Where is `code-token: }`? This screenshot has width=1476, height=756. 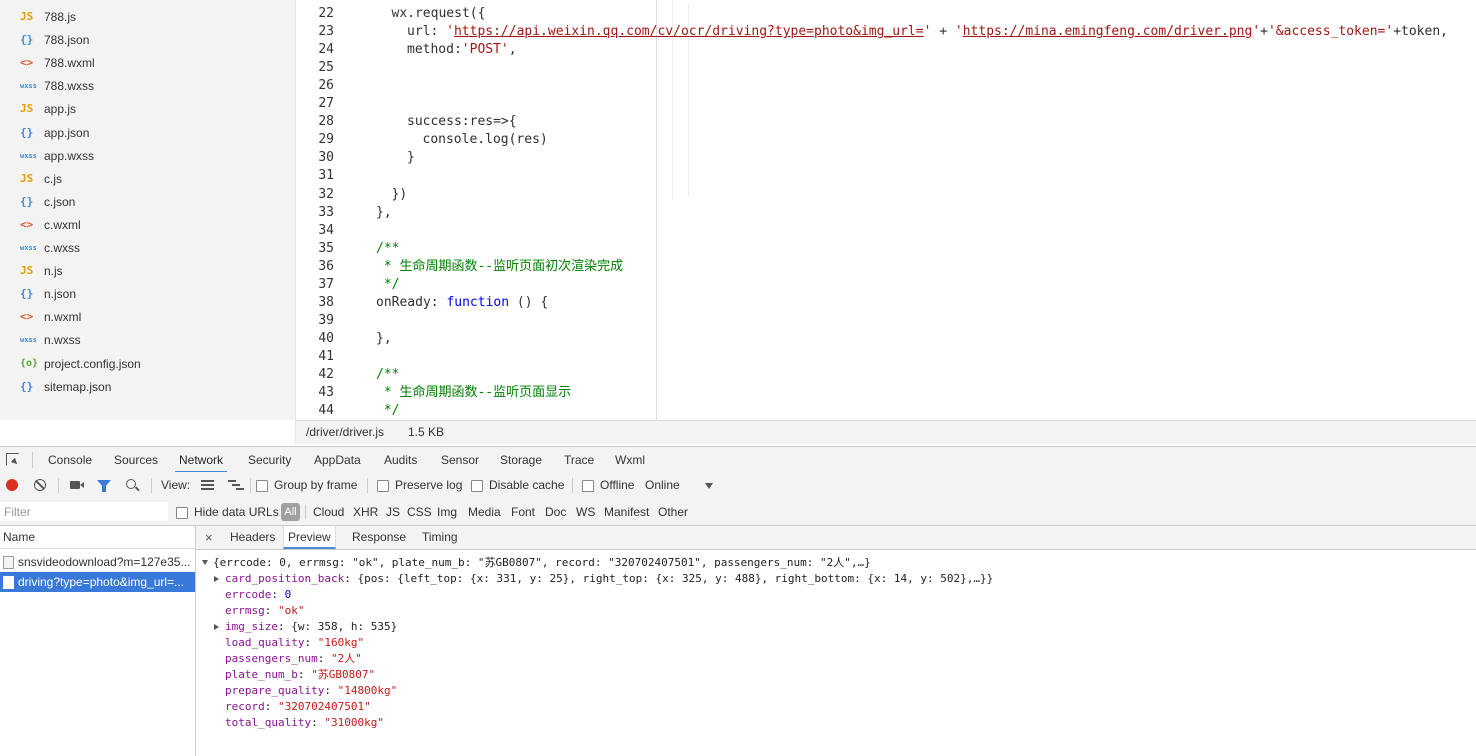 code-token: } is located at coordinates (411, 158).